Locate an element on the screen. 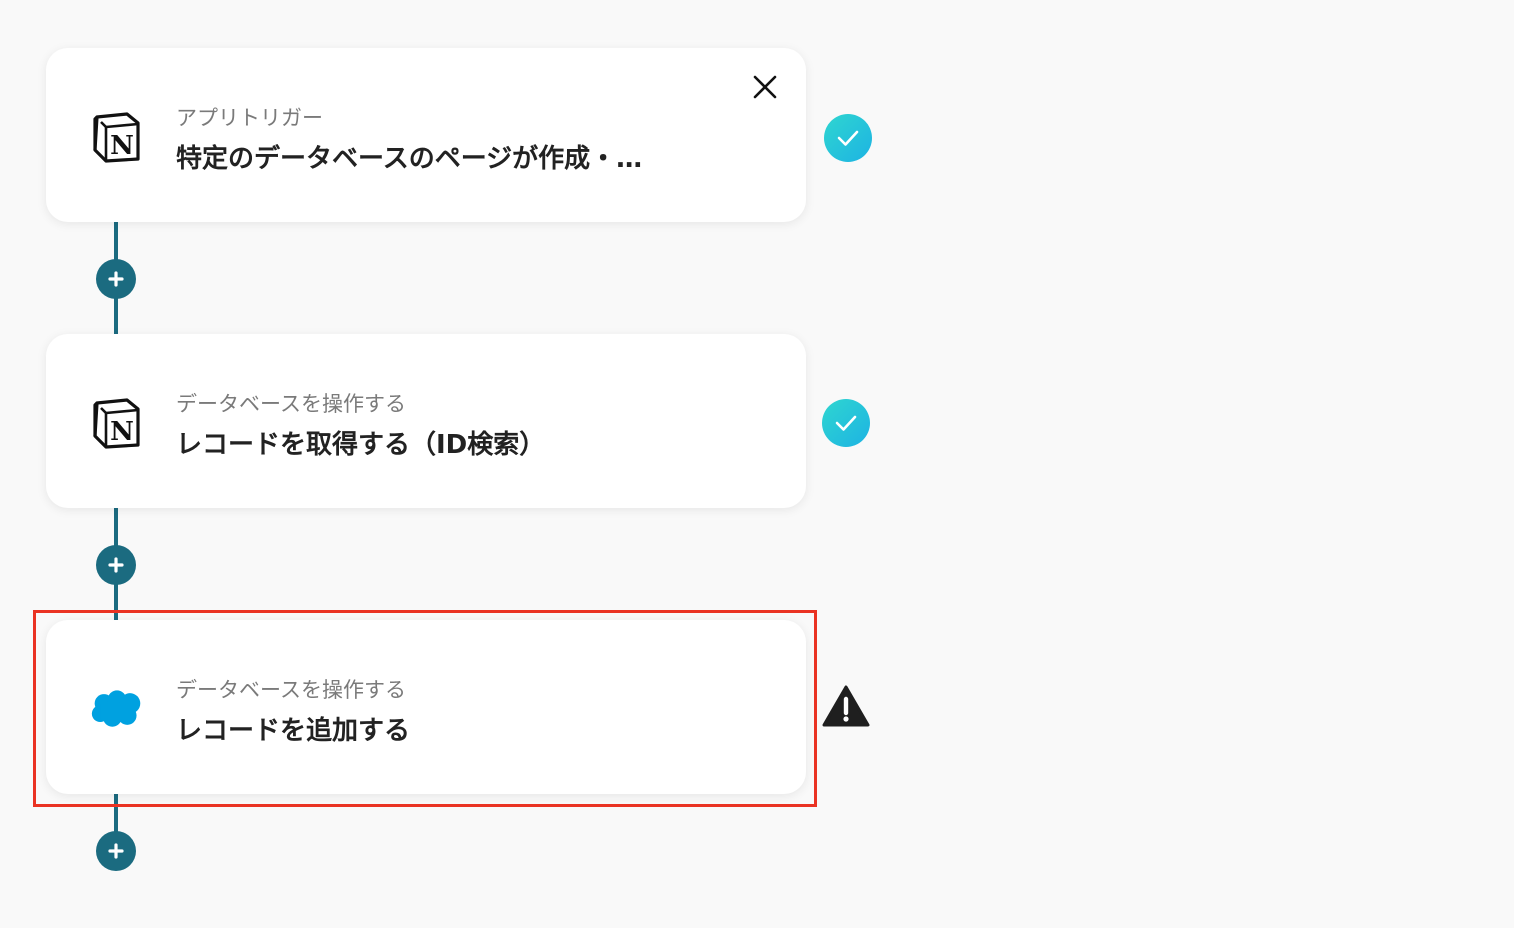 This screenshot has width=1514, height=928. warning-icon is located at coordinates (846, 706).